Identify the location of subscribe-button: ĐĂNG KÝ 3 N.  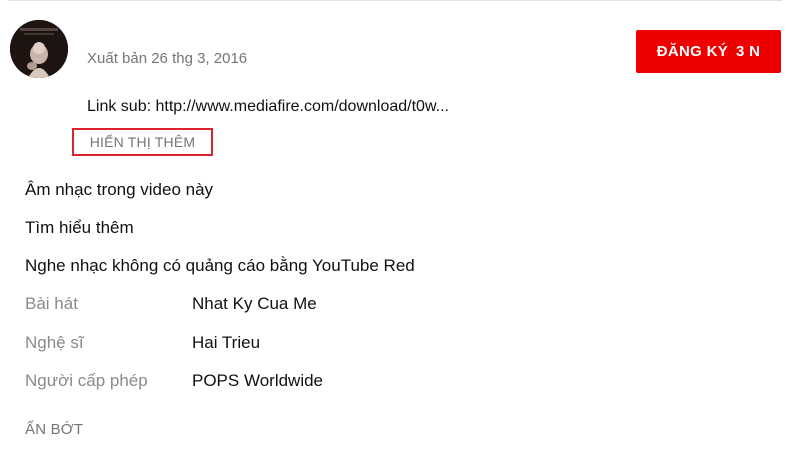
(708, 51).